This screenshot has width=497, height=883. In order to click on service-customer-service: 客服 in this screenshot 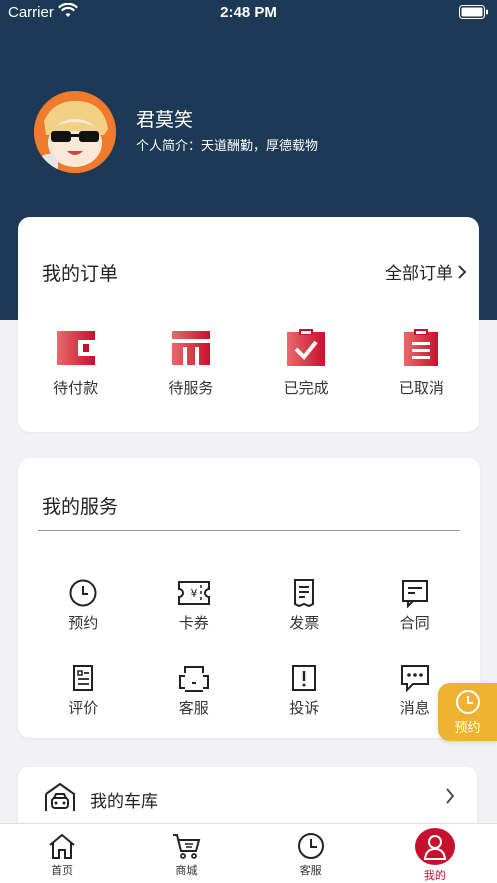, I will do `click(194, 690)`.